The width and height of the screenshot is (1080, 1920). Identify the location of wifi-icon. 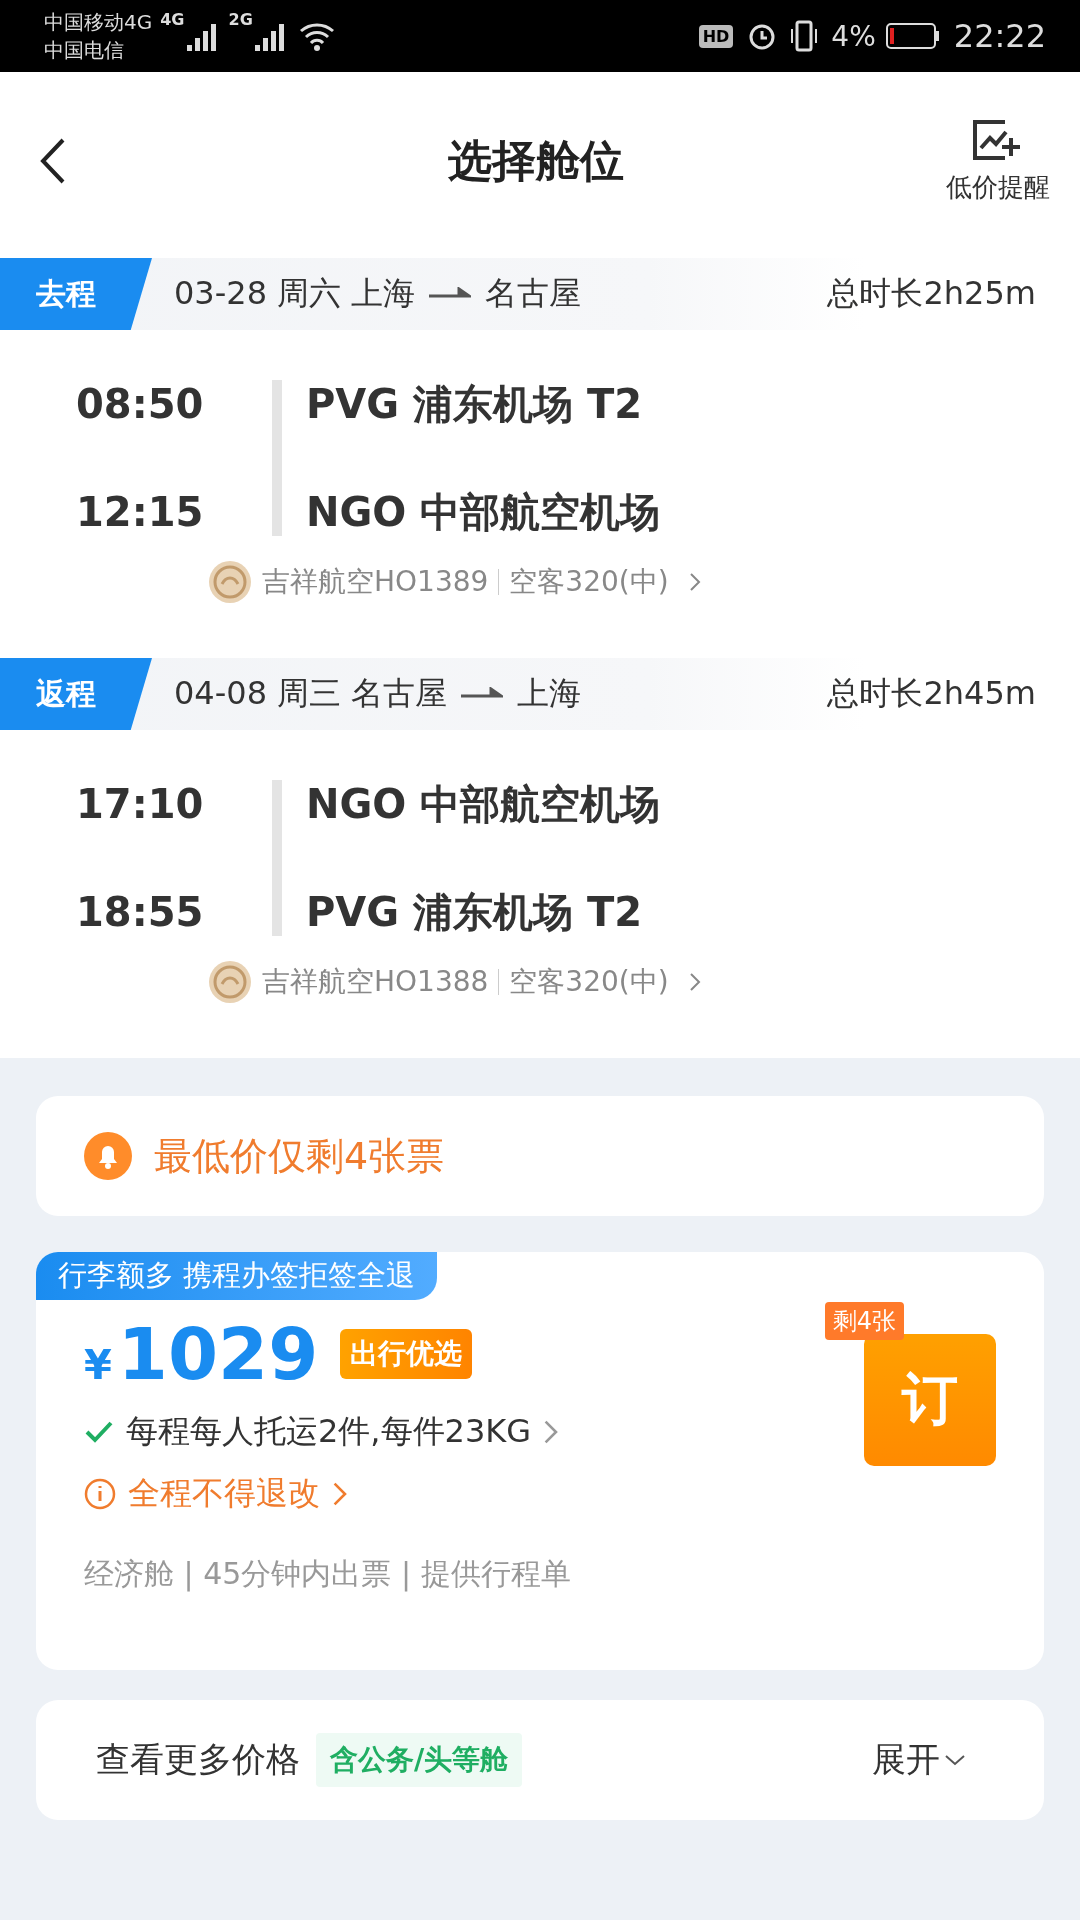
(316, 36).